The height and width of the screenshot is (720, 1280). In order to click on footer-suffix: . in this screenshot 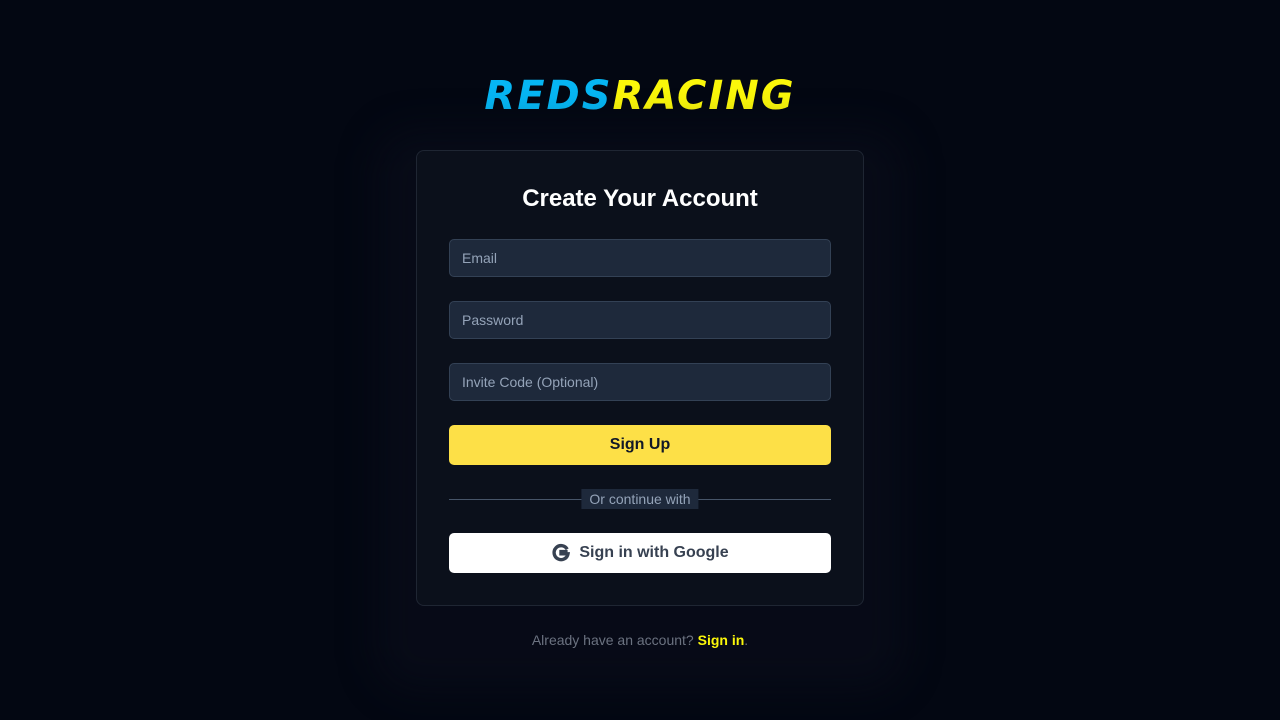, I will do `click(746, 640)`.